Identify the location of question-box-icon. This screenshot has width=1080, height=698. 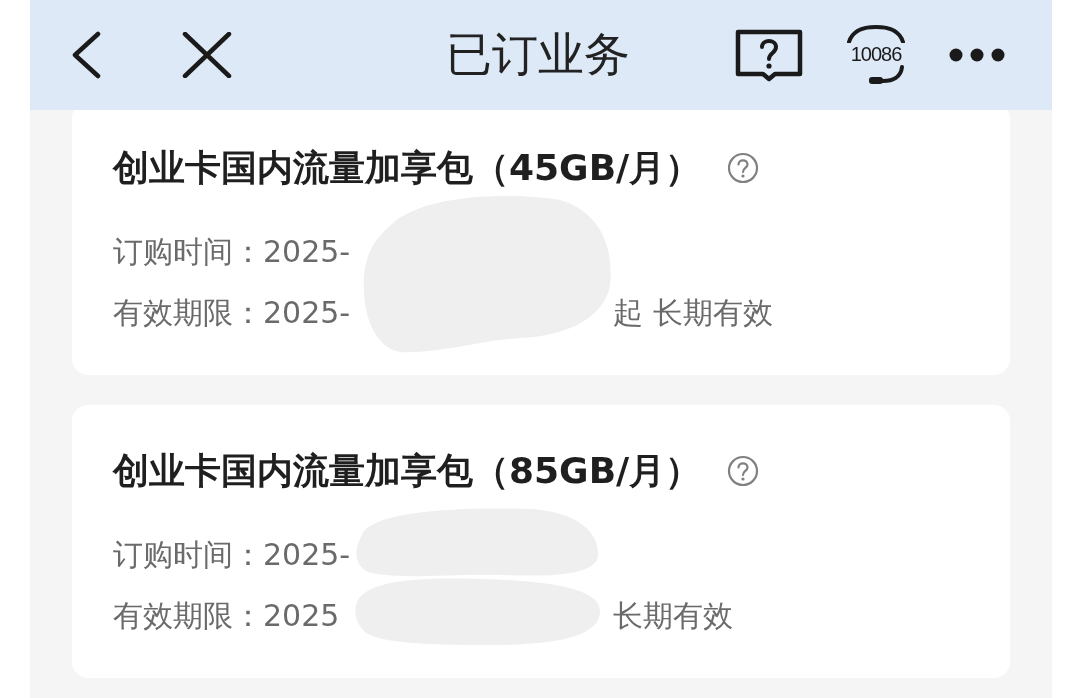
(769, 55).